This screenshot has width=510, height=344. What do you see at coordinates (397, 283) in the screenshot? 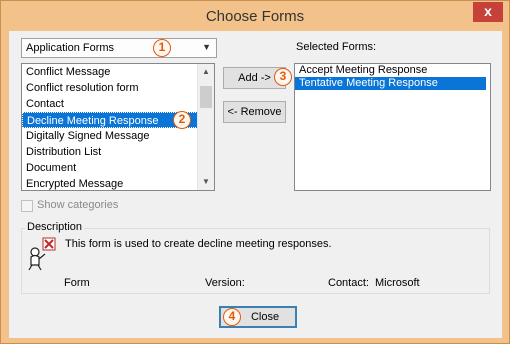
I see `contact-value: Microsoft` at bounding box center [397, 283].